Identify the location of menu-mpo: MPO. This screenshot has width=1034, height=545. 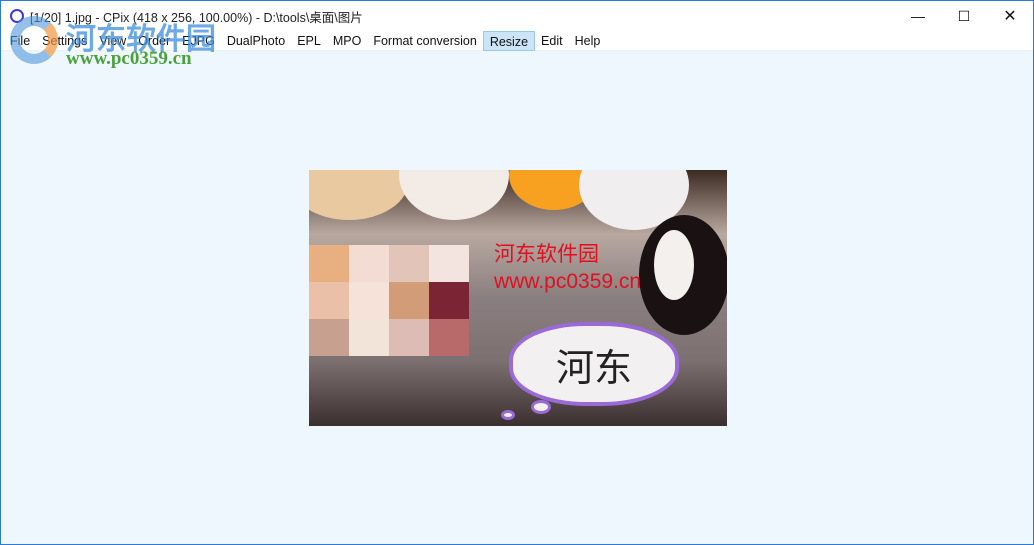
(347, 41).